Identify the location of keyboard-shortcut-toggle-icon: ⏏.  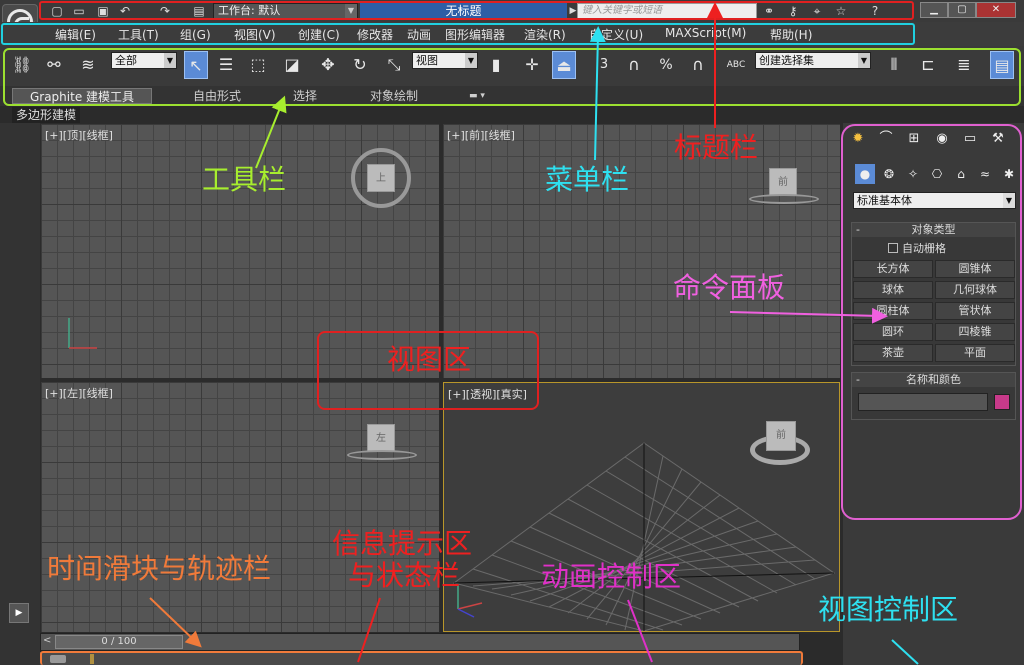
(564, 65).